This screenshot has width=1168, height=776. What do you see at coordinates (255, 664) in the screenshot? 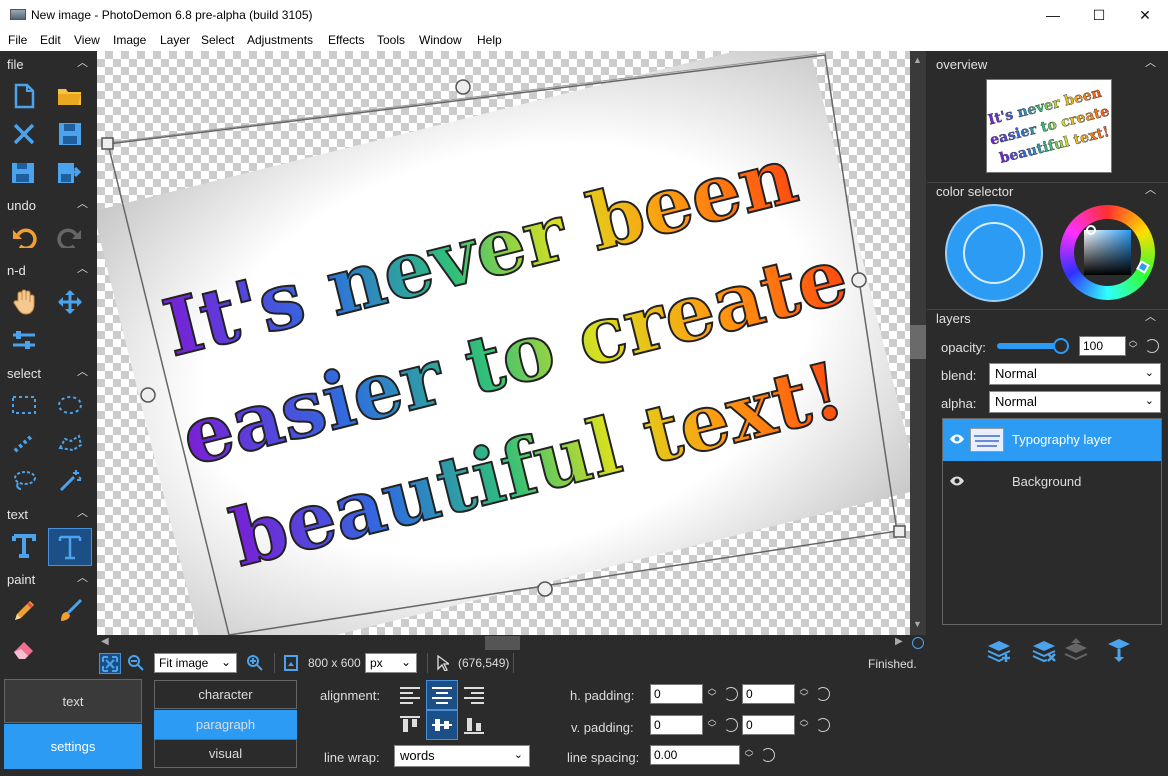
I see `zoom-in-button` at bounding box center [255, 664].